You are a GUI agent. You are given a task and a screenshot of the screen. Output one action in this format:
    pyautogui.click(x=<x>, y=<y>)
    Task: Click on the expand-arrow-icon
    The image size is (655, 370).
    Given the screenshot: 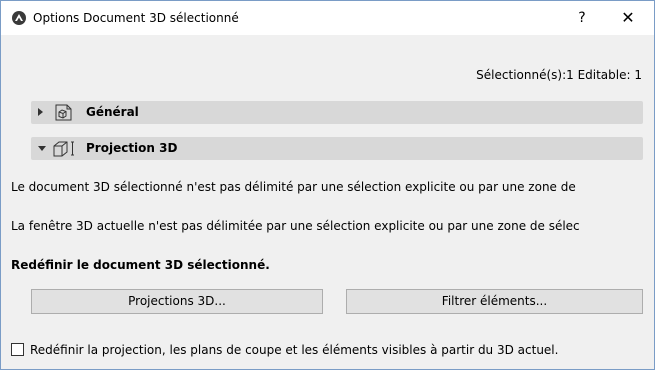 What is the action you would take?
    pyautogui.click(x=40, y=112)
    